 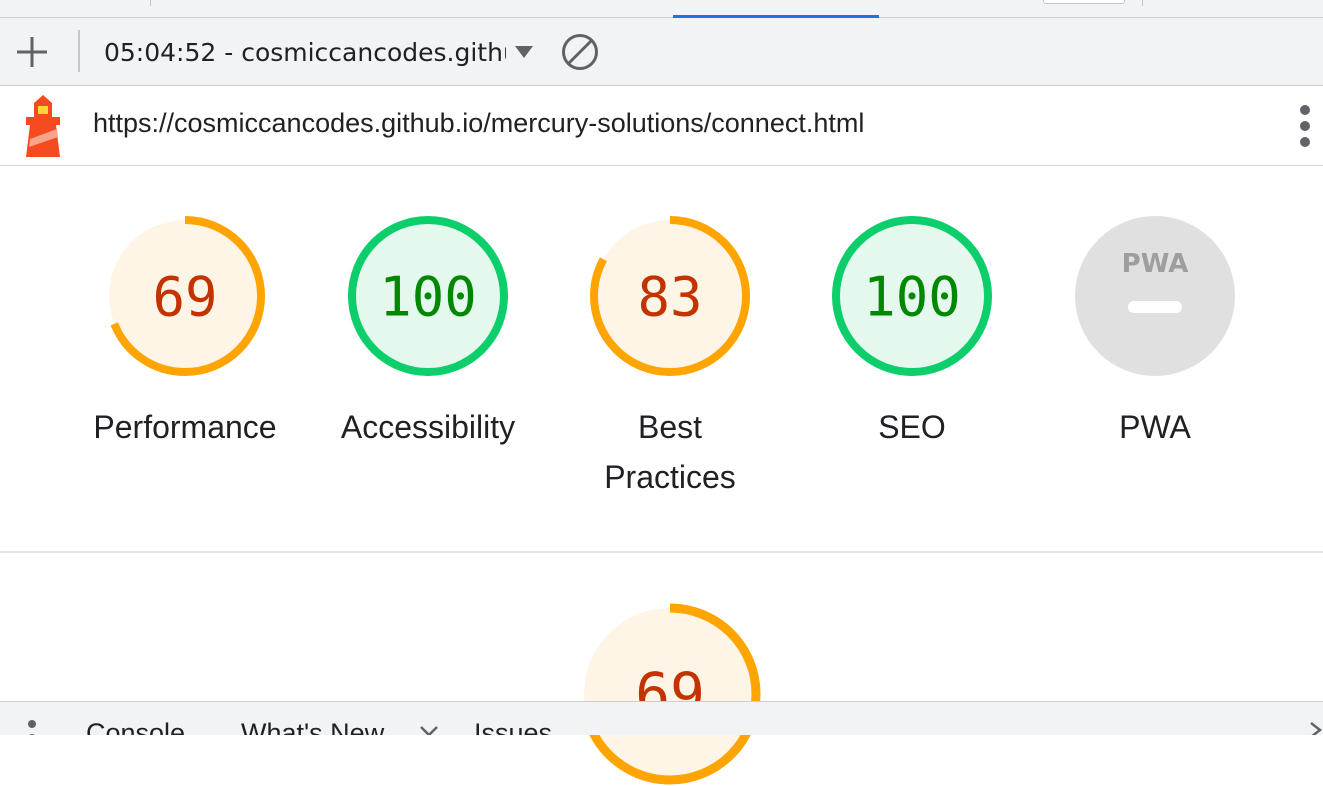 What do you see at coordinates (524, 52) in the screenshot?
I see `caret-down-icon` at bounding box center [524, 52].